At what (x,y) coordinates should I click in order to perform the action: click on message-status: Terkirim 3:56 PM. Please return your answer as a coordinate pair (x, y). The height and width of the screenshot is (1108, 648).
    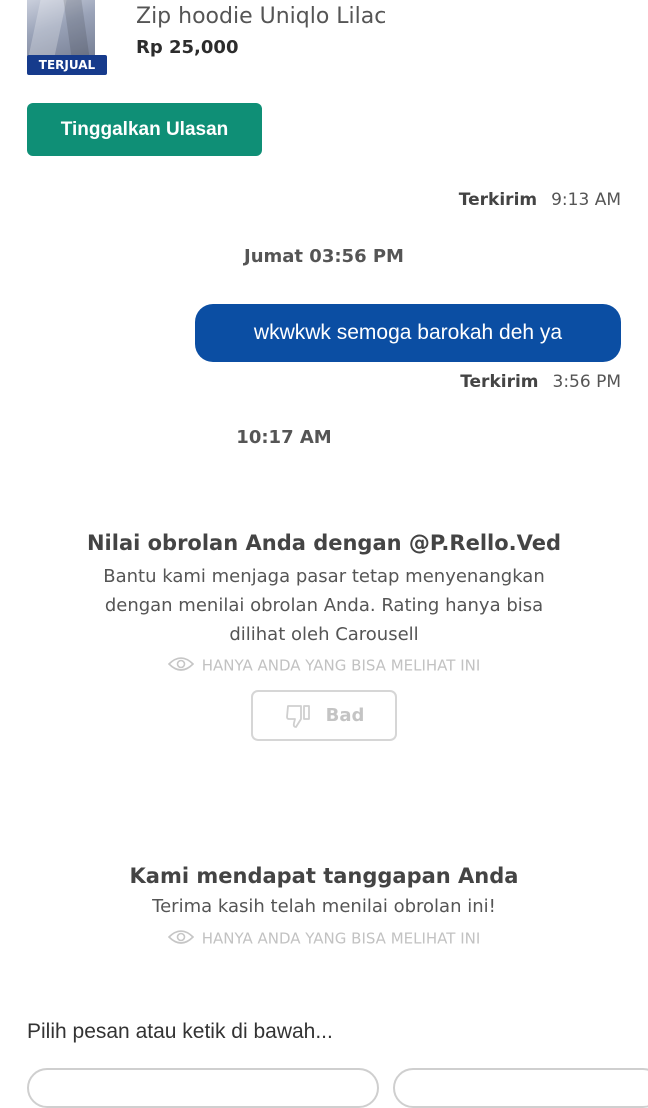
    Looking at the image, I should click on (540, 382).